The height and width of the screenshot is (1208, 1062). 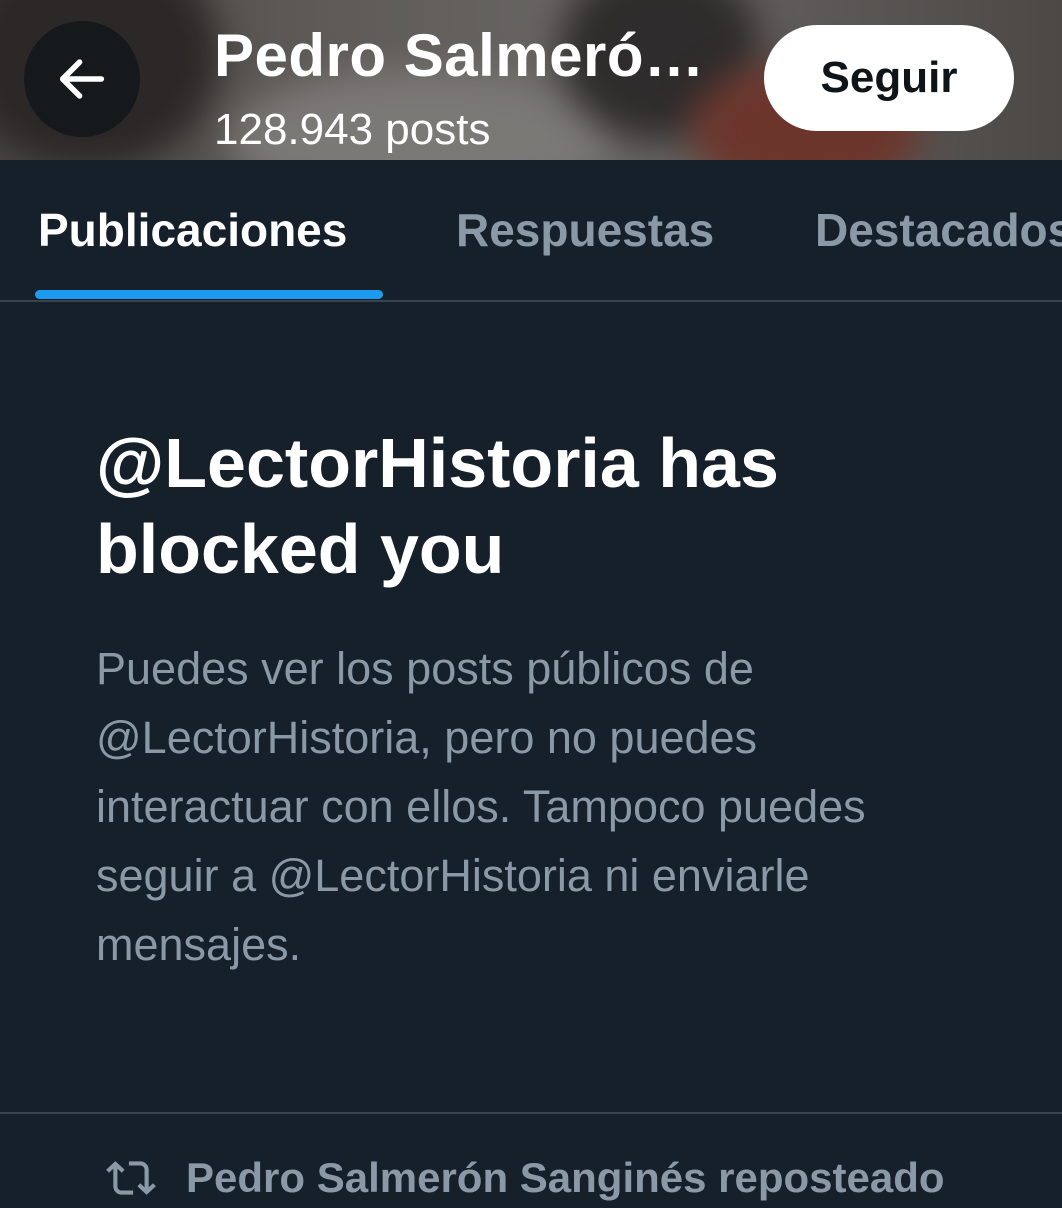 I want to click on tab-respuestas: Respuestas, so click(x=585, y=230).